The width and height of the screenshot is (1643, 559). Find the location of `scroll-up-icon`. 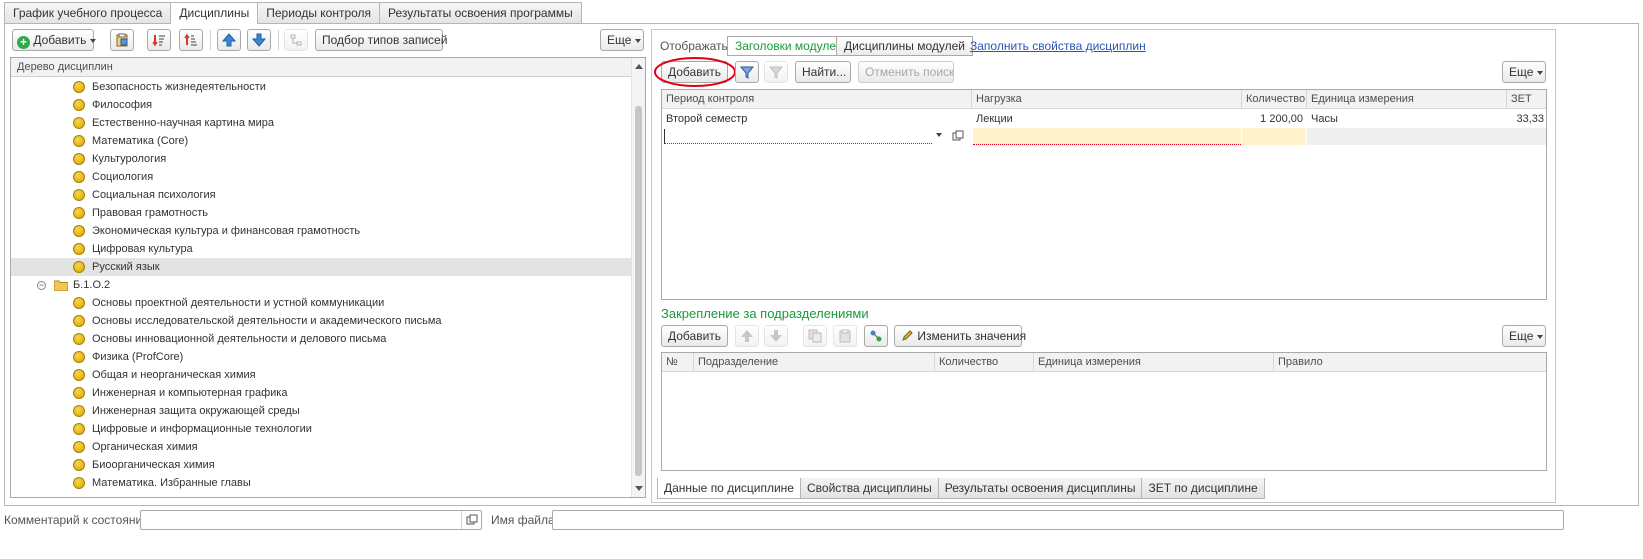

scroll-up-icon is located at coordinates (639, 66).